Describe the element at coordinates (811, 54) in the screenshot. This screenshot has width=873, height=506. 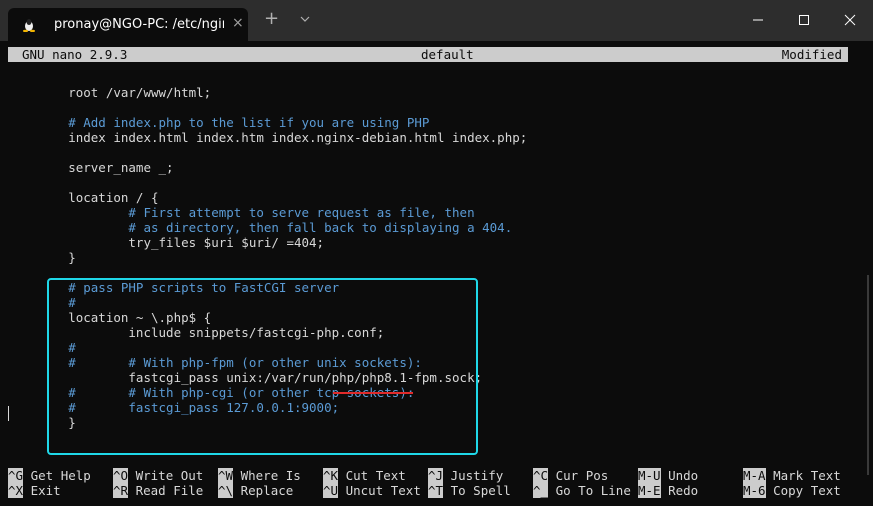
I see `modified-status: Modified` at that location.